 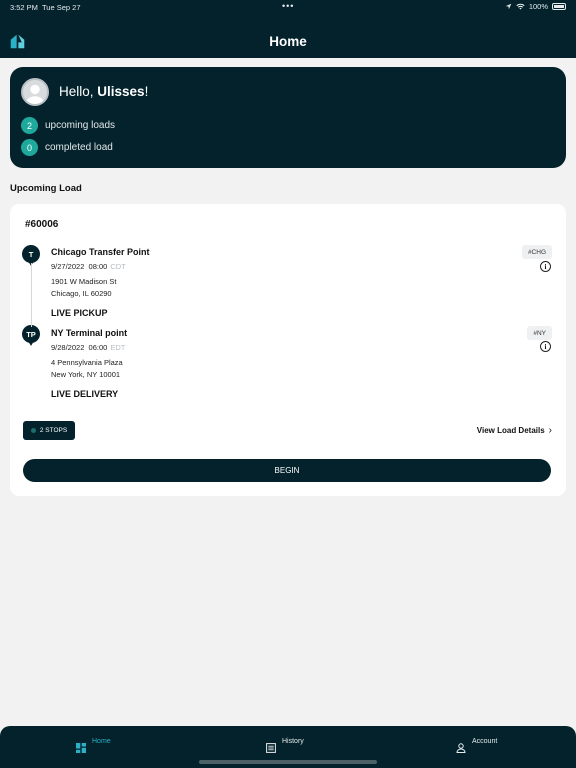 What do you see at coordinates (118, 266) in the screenshot?
I see `stop-timezone: CDT` at bounding box center [118, 266].